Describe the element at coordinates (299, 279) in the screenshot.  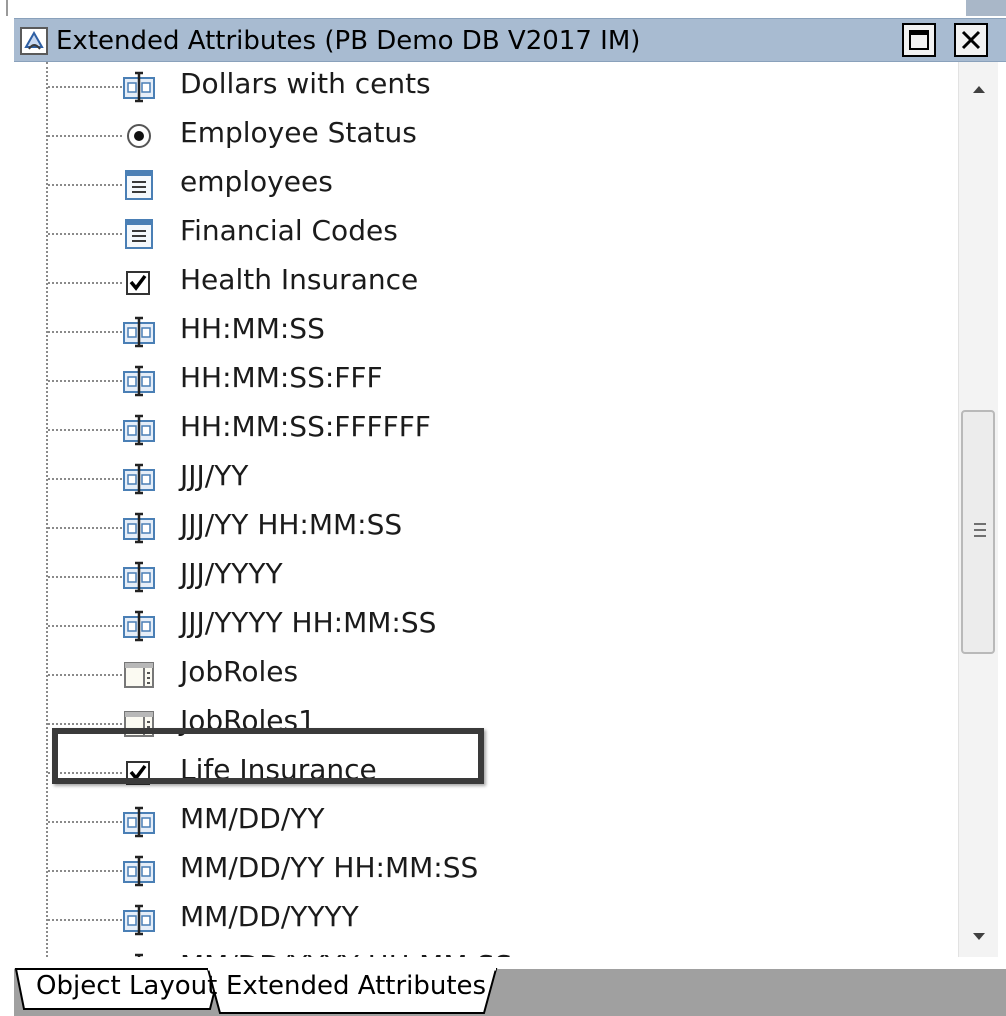
I see `tree-item-label: Health Insurance` at that location.